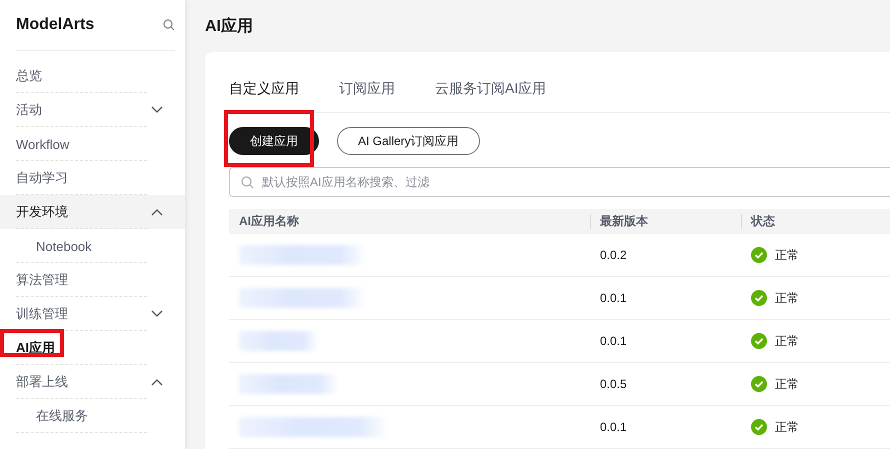  I want to click on search-field: 默认按照AI应用名称搜索、过滤, so click(559, 182).